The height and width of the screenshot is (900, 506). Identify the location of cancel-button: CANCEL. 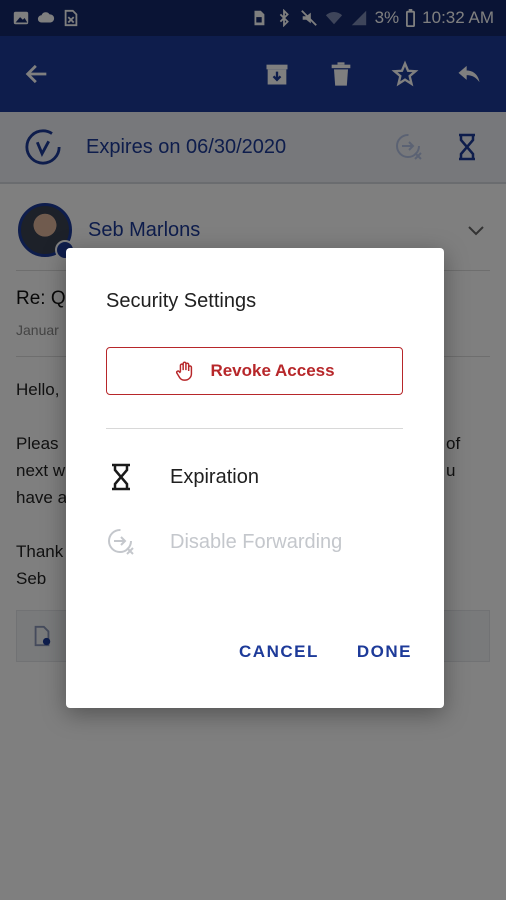
(279, 652).